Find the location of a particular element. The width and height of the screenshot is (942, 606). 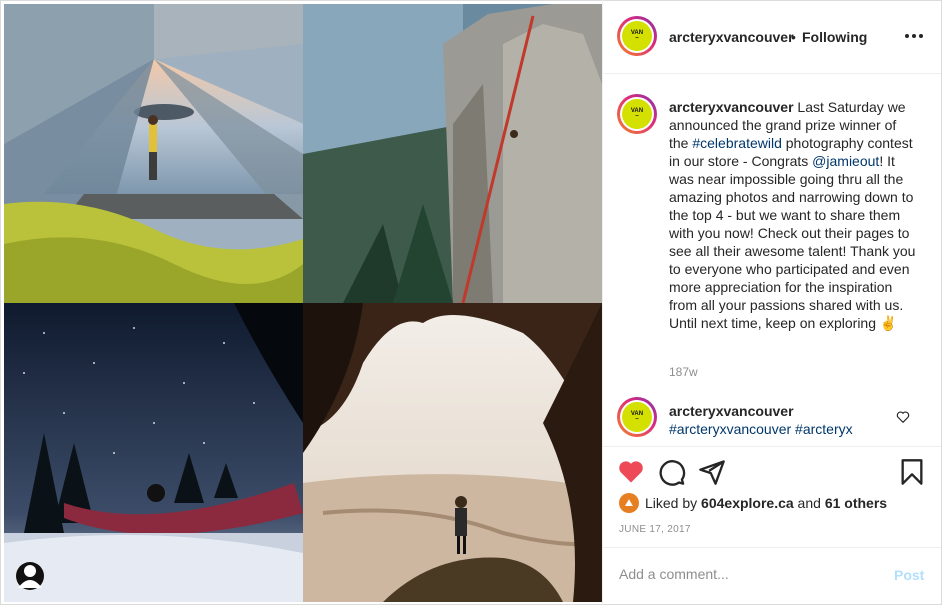

liker-avatar: ⛰ is located at coordinates (629, 503).